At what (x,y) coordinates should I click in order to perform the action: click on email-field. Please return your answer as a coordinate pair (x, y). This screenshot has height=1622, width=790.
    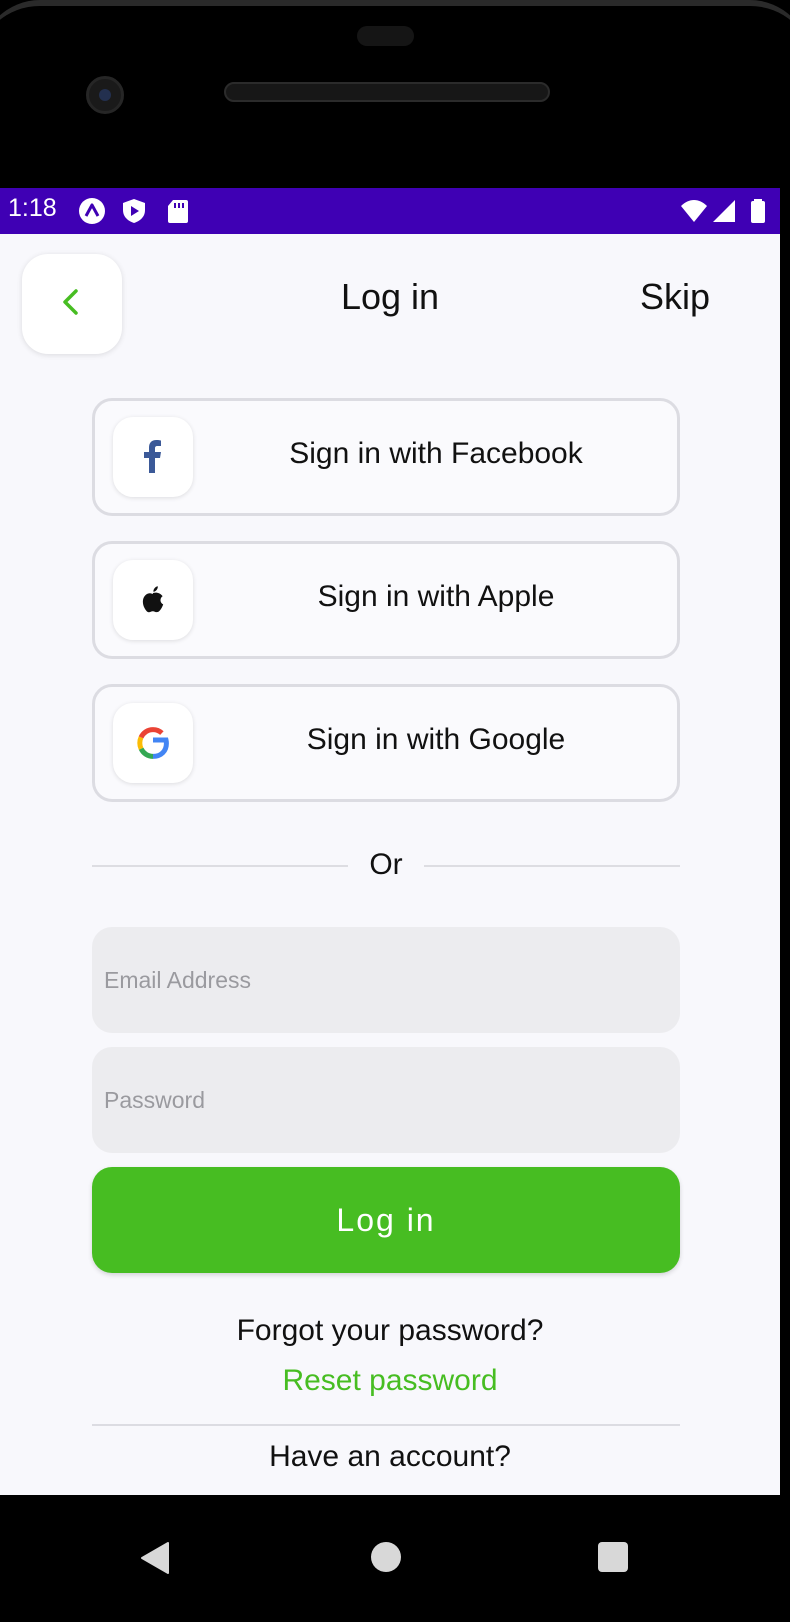
    Looking at the image, I should click on (386, 980).